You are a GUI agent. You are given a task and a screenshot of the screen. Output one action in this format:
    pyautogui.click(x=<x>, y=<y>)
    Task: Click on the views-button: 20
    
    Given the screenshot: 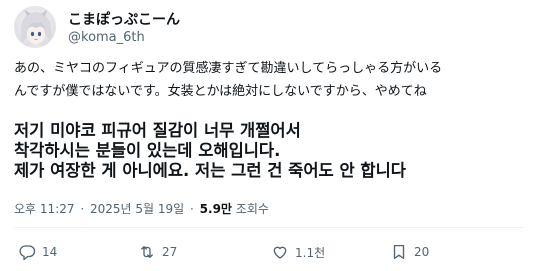 What is the action you would take?
    pyautogui.click(x=409, y=252)
    